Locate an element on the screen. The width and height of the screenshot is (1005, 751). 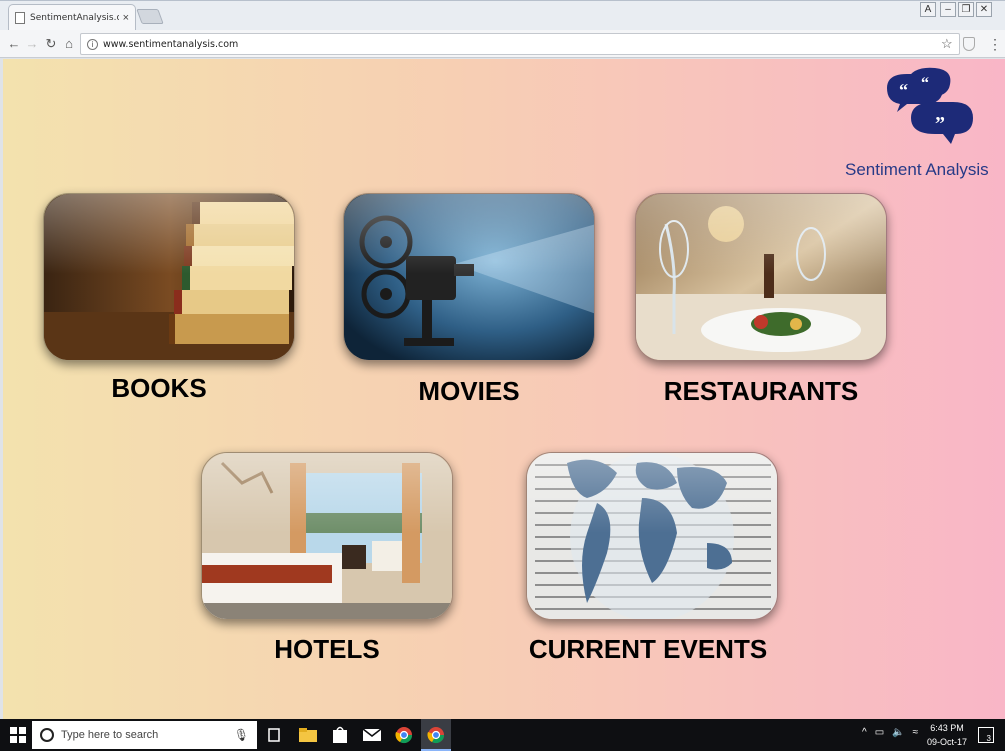
category-label-restaurants: RESTAURANTS is located at coordinates (761, 391).